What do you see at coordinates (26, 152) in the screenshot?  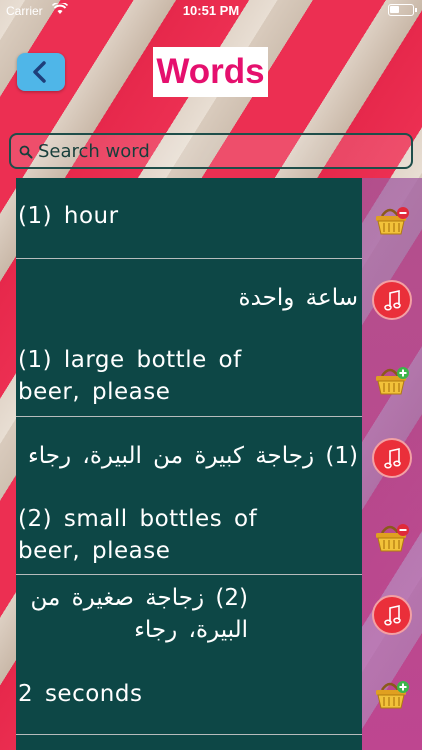 I see `search-icon` at bounding box center [26, 152].